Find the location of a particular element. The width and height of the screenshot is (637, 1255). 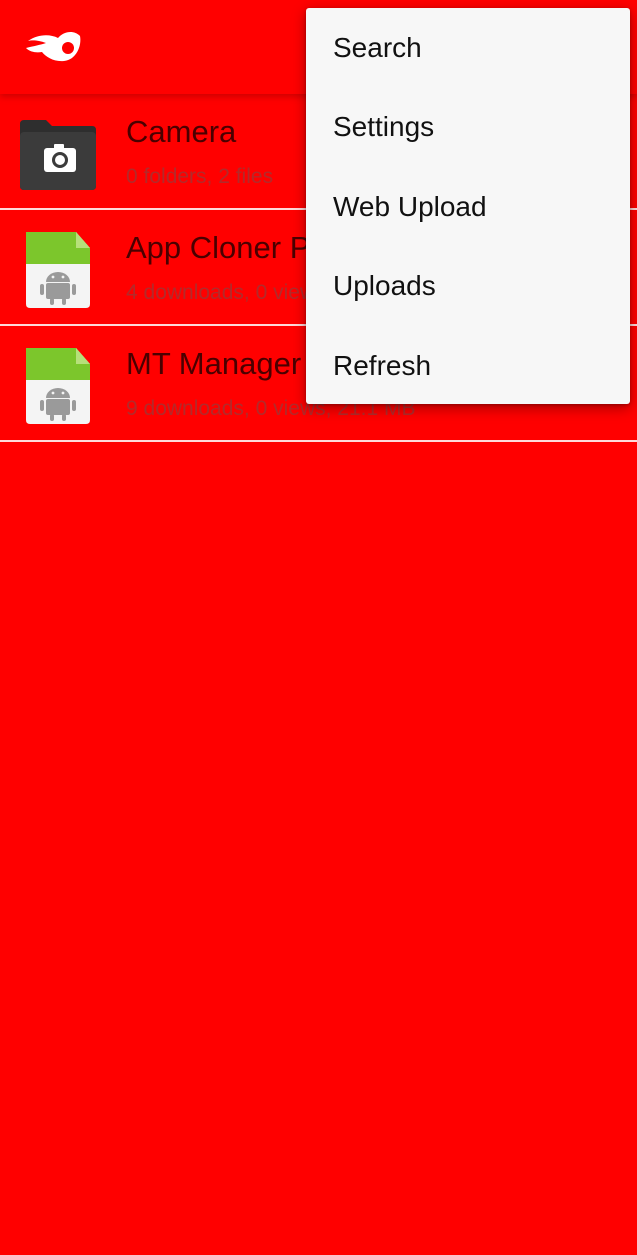

item-title: Camera is located at coordinates (181, 131).